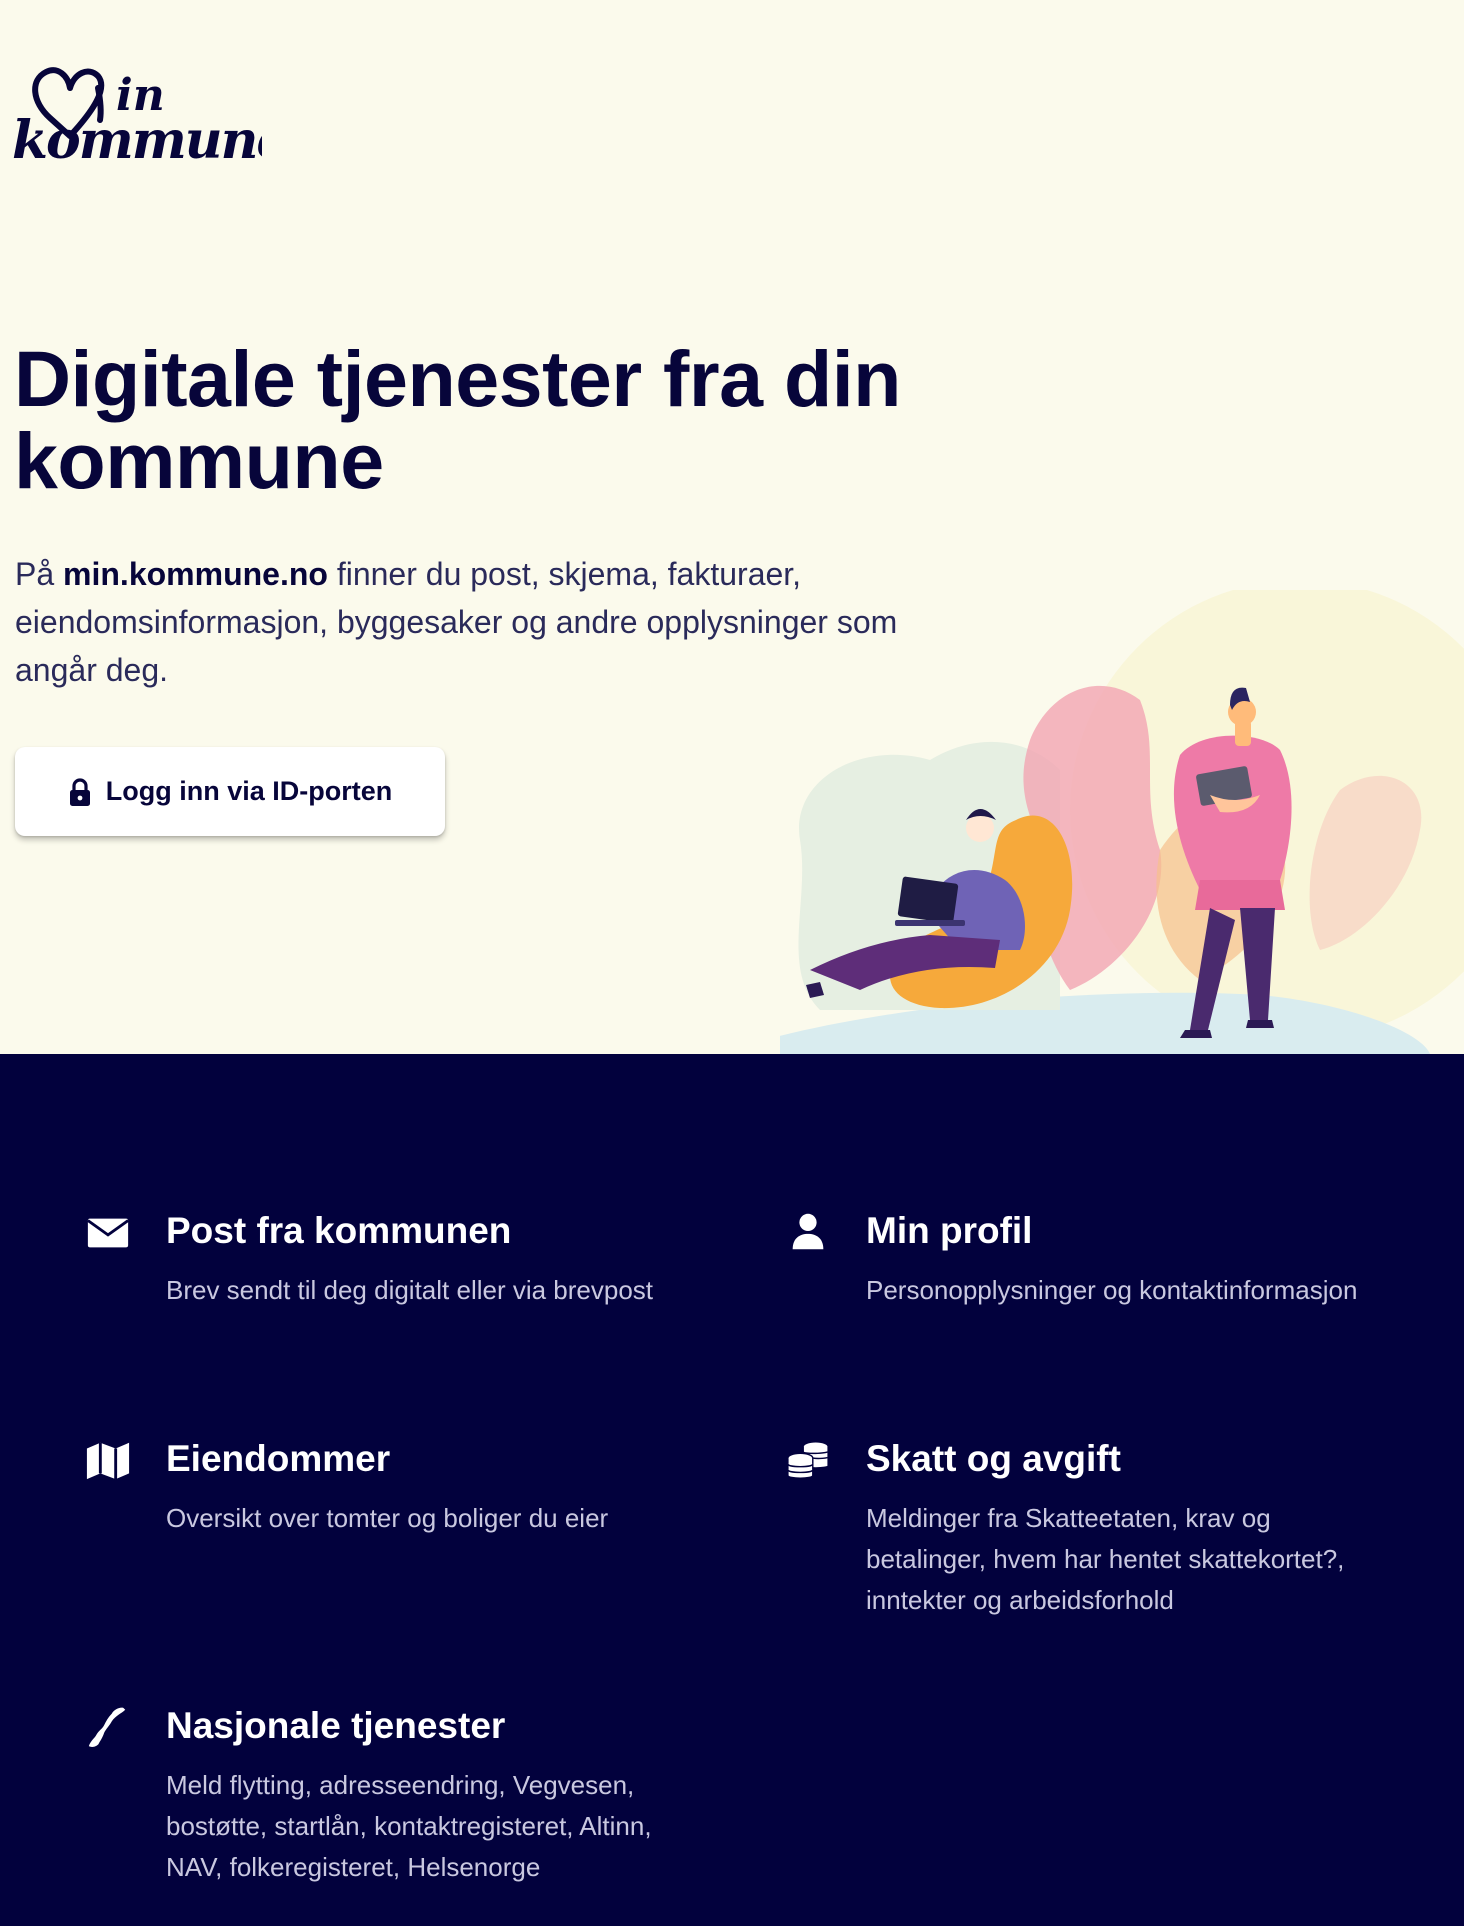 The width and height of the screenshot is (1464, 1926). Describe the element at coordinates (108, 1727) in the screenshot. I see `norway-map-icon` at that location.